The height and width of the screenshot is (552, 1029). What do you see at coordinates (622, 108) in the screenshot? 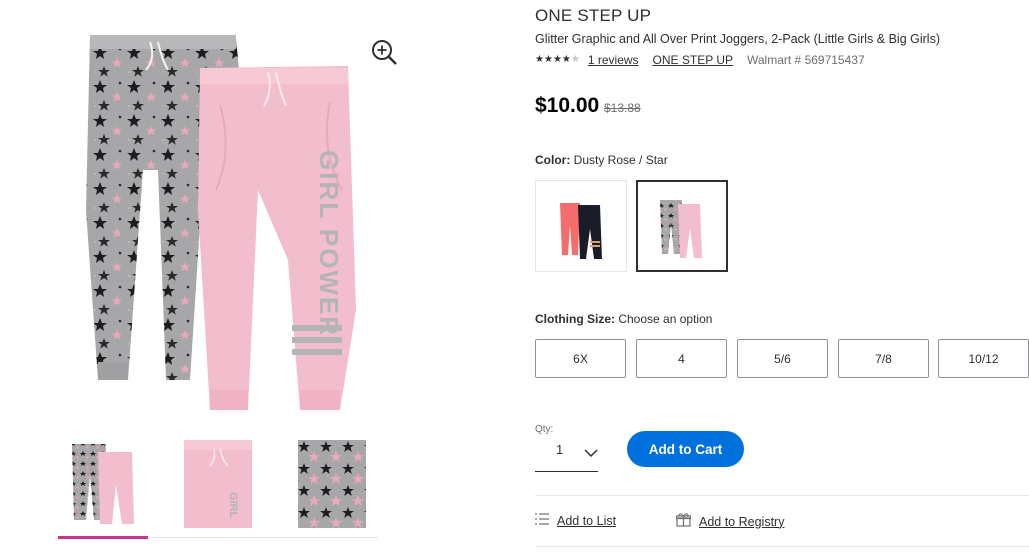
I see `was-price: $13.88` at bounding box center [622, 108].